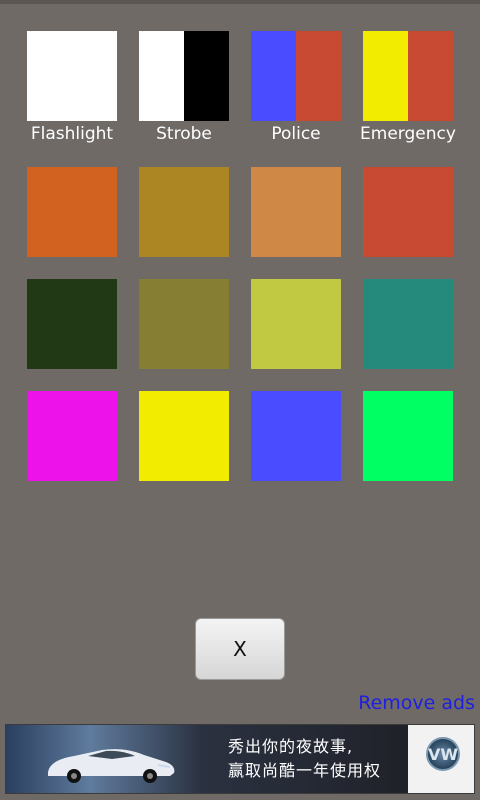 This screenshot has height=800, width=480. I want to click on ad-logo-area: VW, so click(441, 759).